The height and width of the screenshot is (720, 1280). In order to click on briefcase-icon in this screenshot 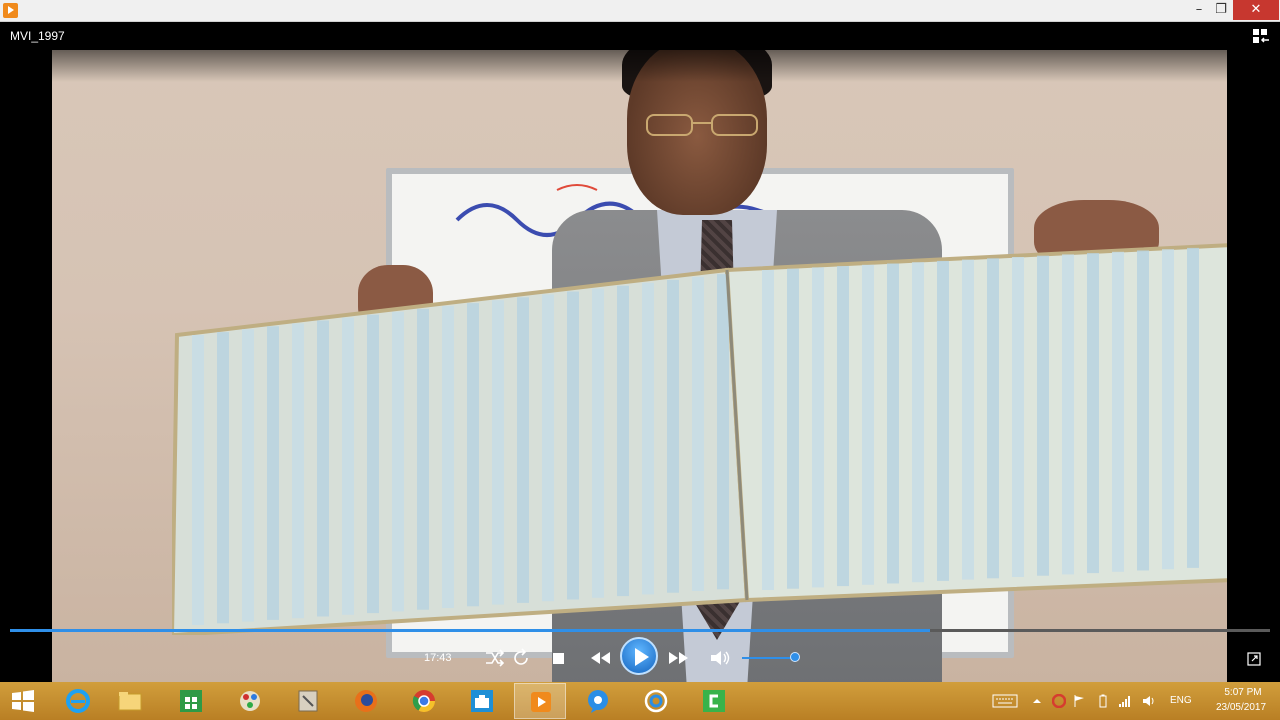, I will do `click(482, 701)`.